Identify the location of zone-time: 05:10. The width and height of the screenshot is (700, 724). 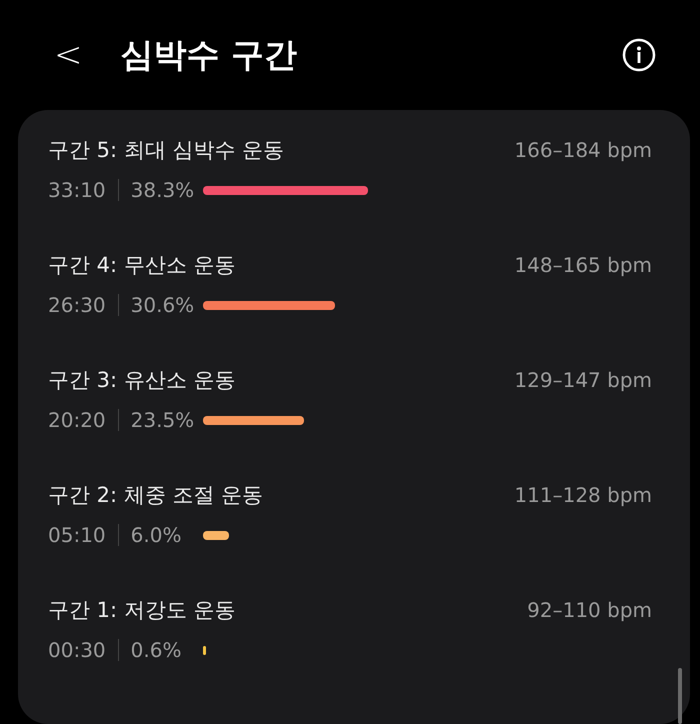
(77, 535).